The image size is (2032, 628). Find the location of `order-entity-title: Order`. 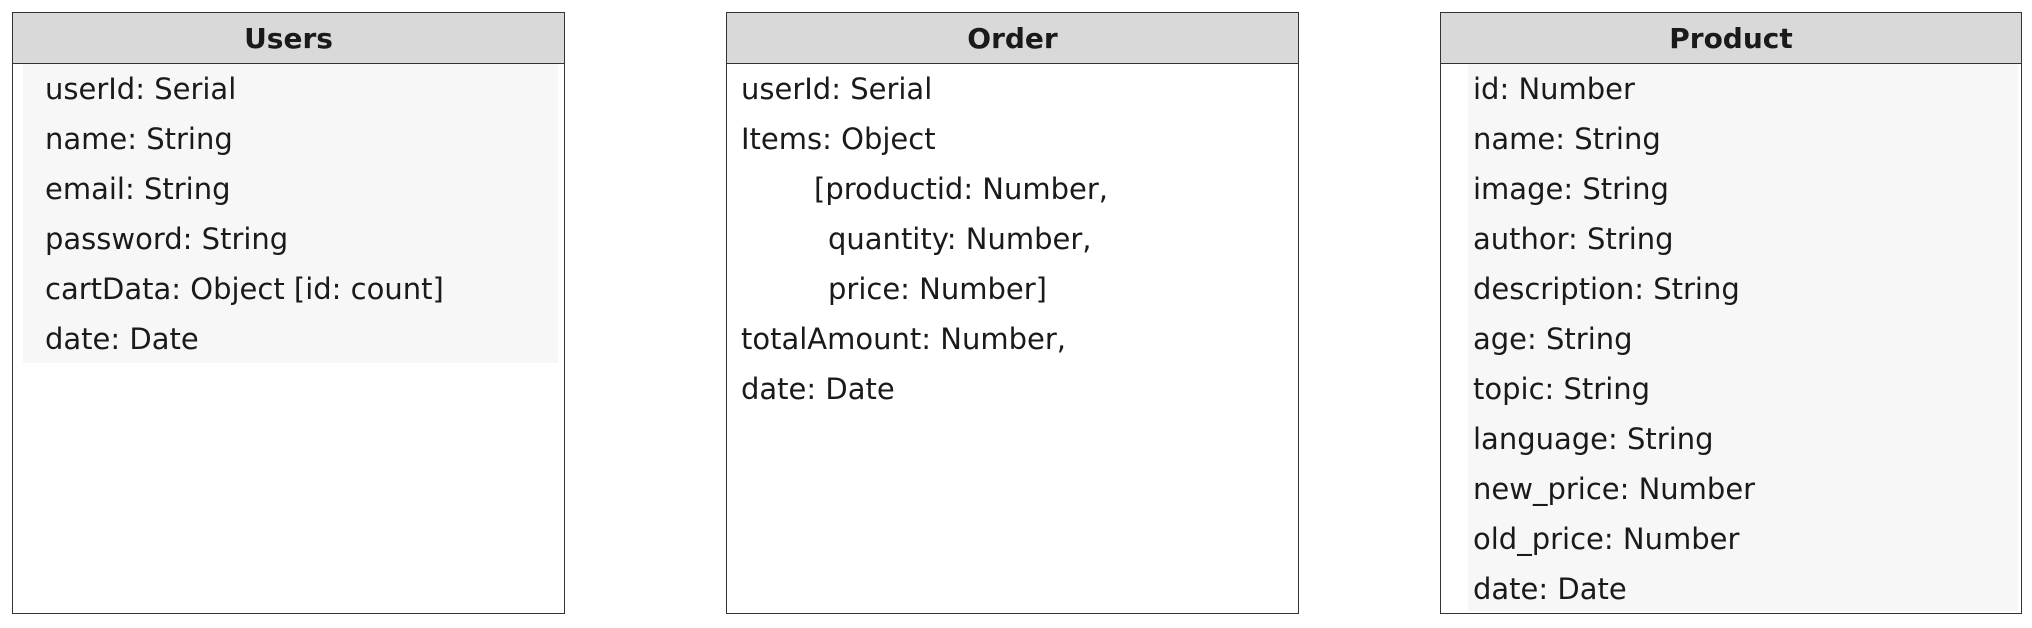

order-entity-title: Order is located at coordinates (1012, 38).